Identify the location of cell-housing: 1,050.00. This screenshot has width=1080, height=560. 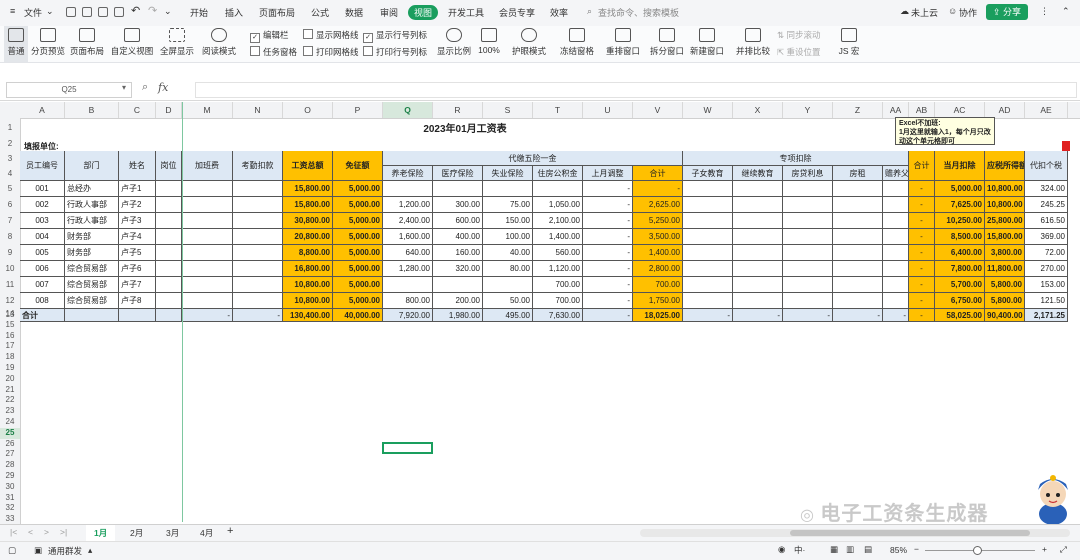
(558, 205).